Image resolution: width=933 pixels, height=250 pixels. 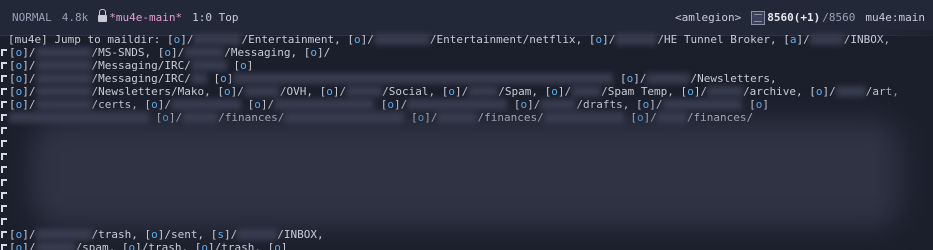 I want to click on maildir-entry: /HE Tunnel Broker,, so click(x=716, y=39).